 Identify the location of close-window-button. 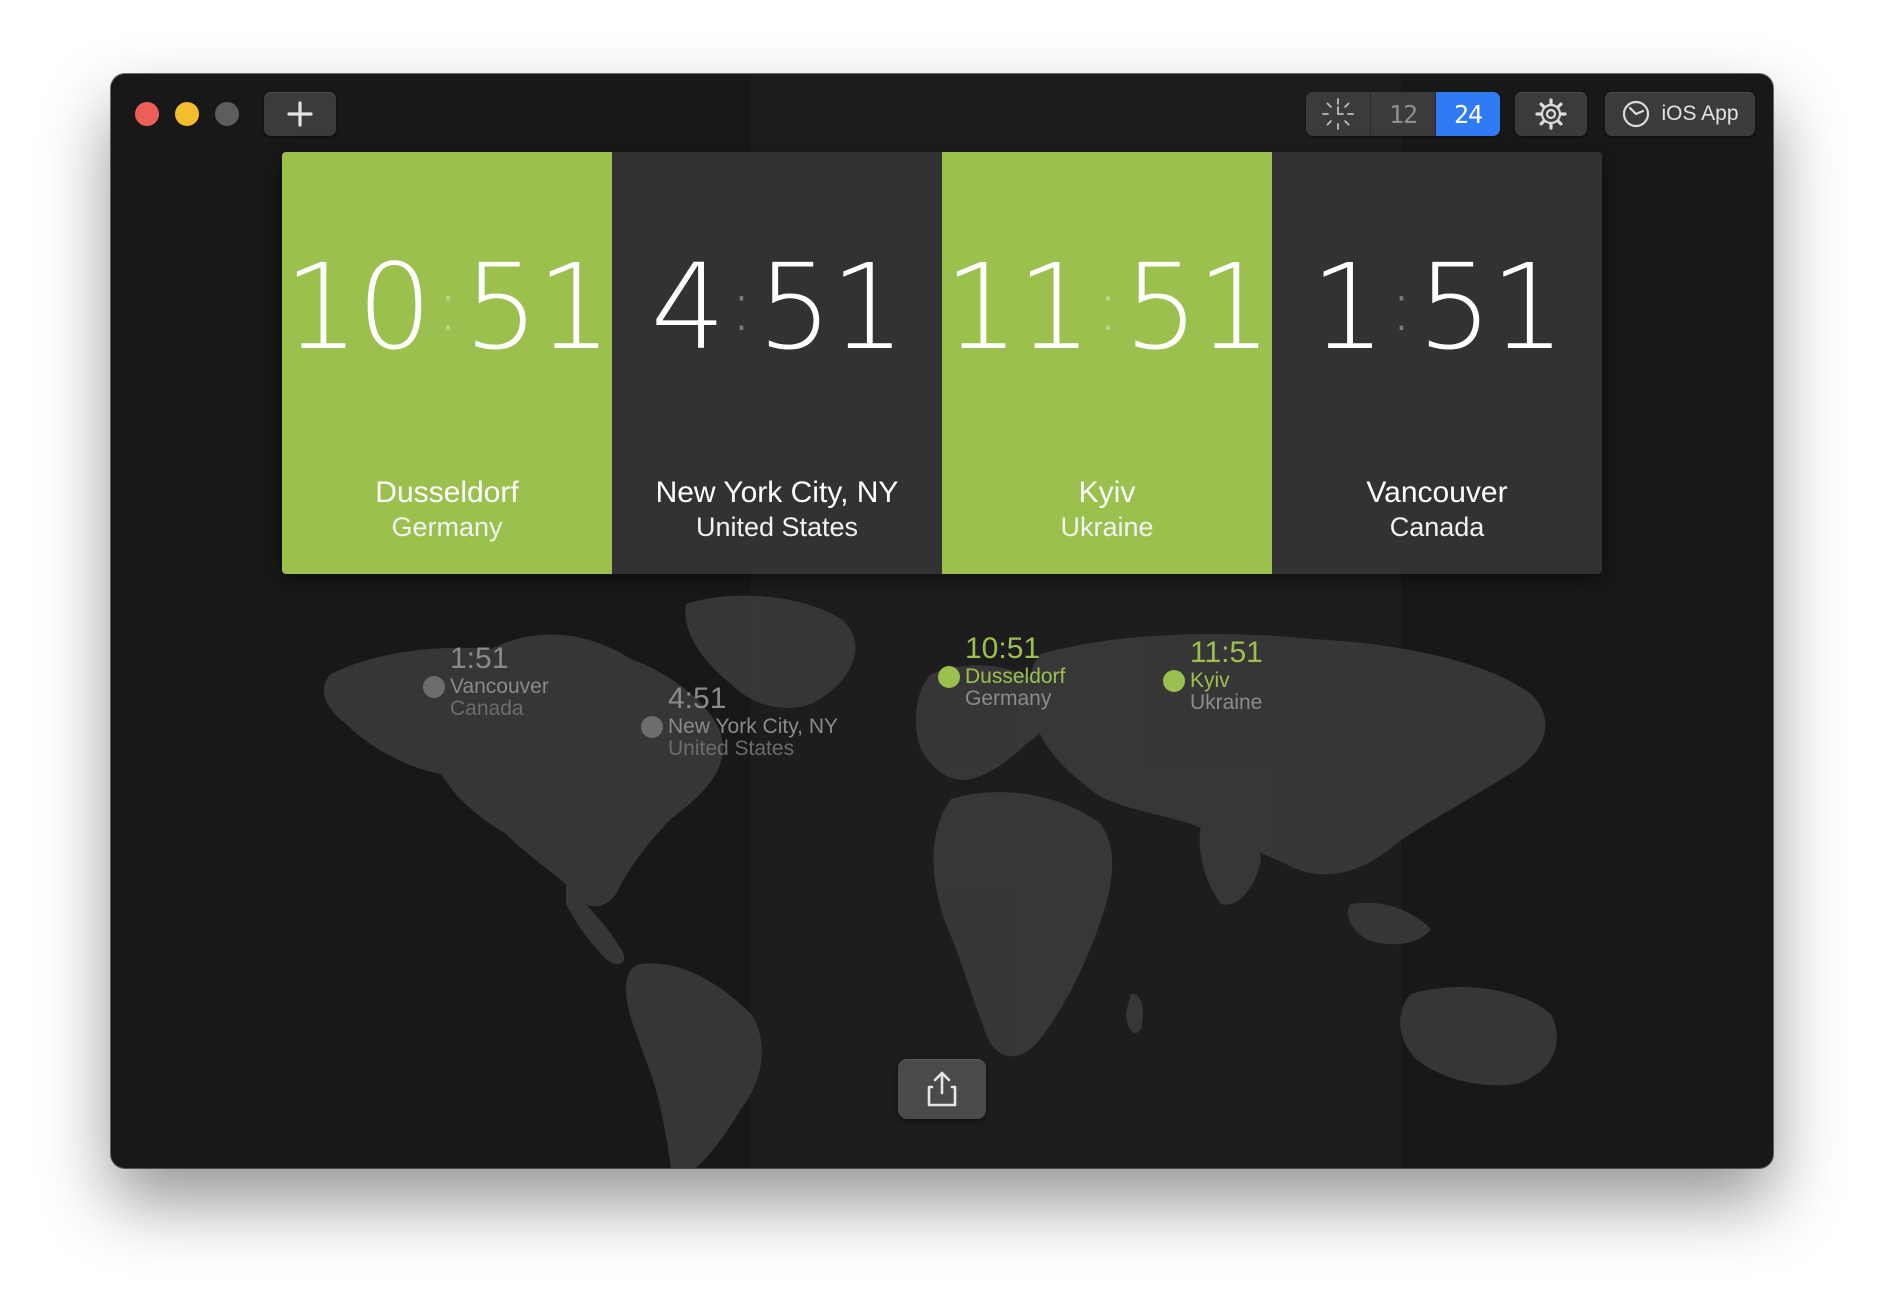
(147, 114).